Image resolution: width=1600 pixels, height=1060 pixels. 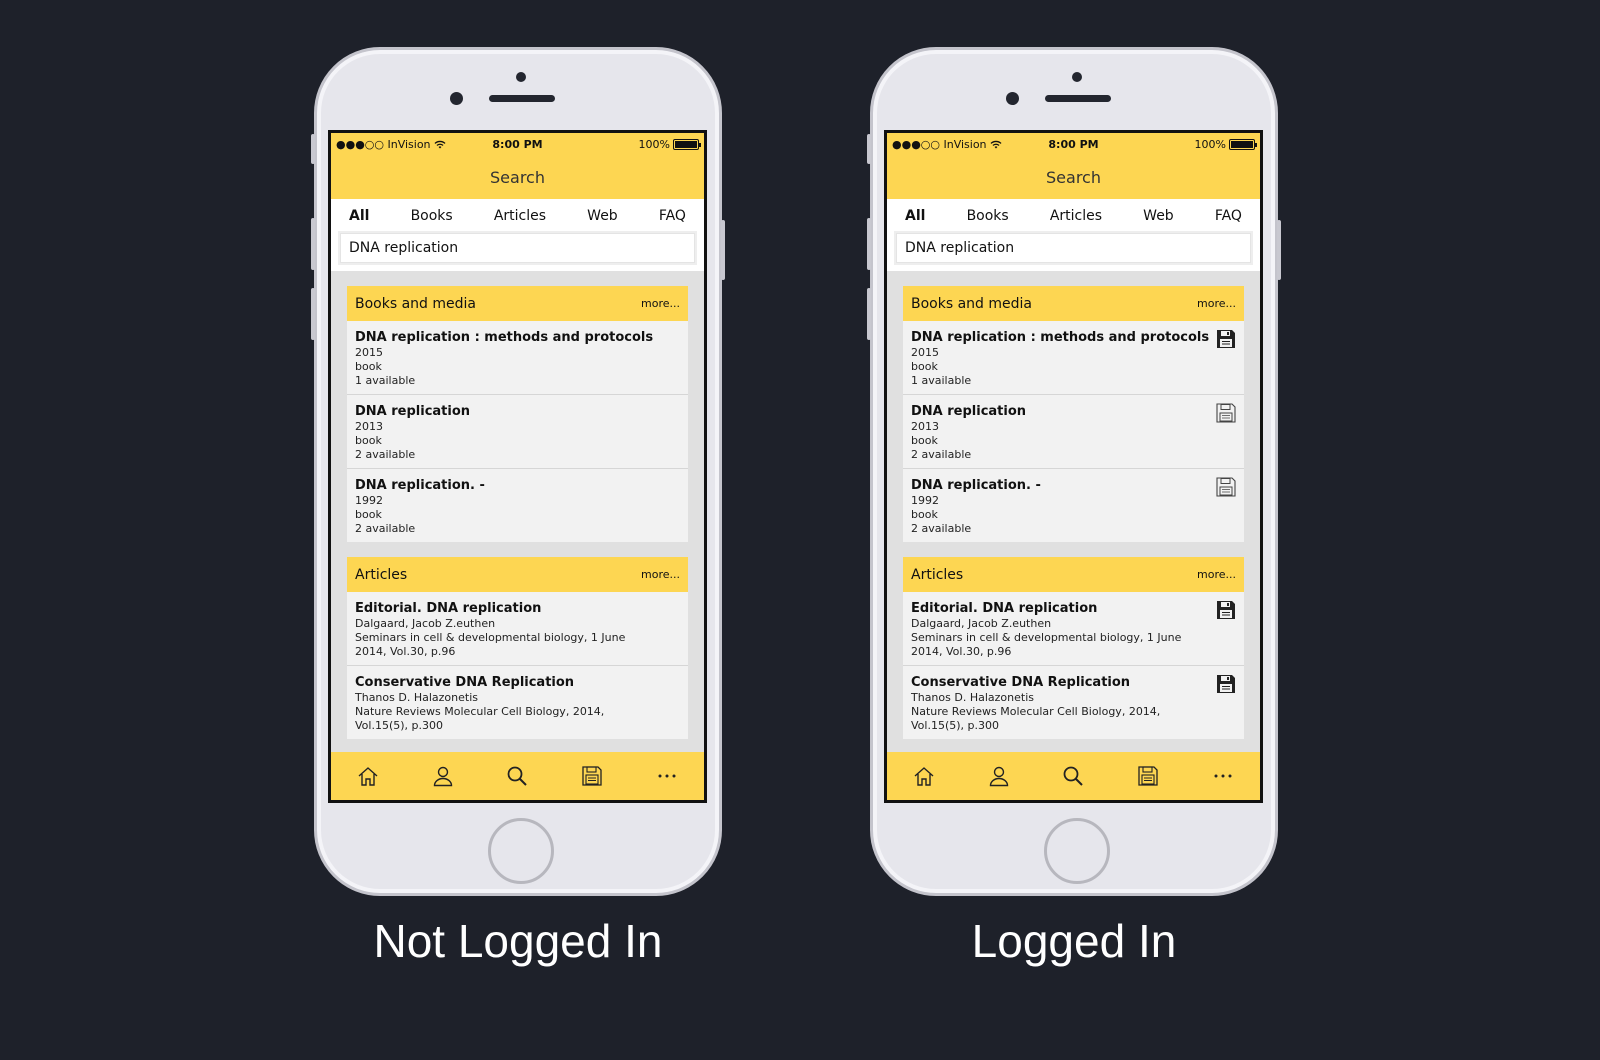 I want to click on item-source-cont: Vol.15(5), p.300, so click(x=955, y=725).